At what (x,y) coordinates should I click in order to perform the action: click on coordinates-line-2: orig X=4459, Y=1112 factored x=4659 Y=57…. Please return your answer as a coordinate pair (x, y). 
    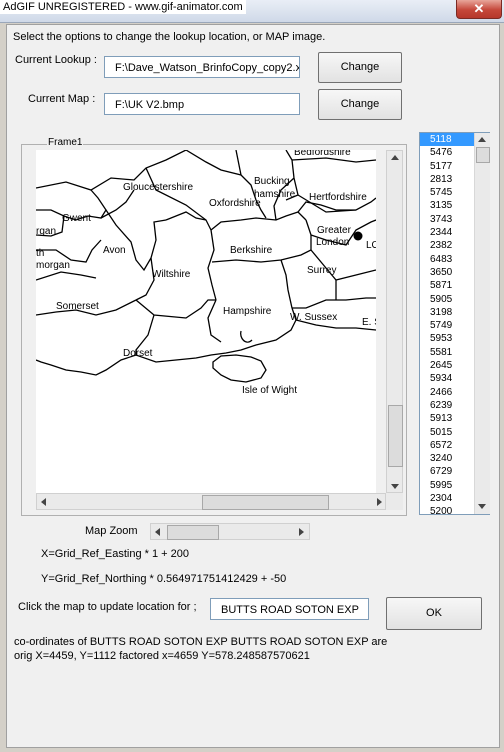
    Looking at the image, I should click on (162, 656).